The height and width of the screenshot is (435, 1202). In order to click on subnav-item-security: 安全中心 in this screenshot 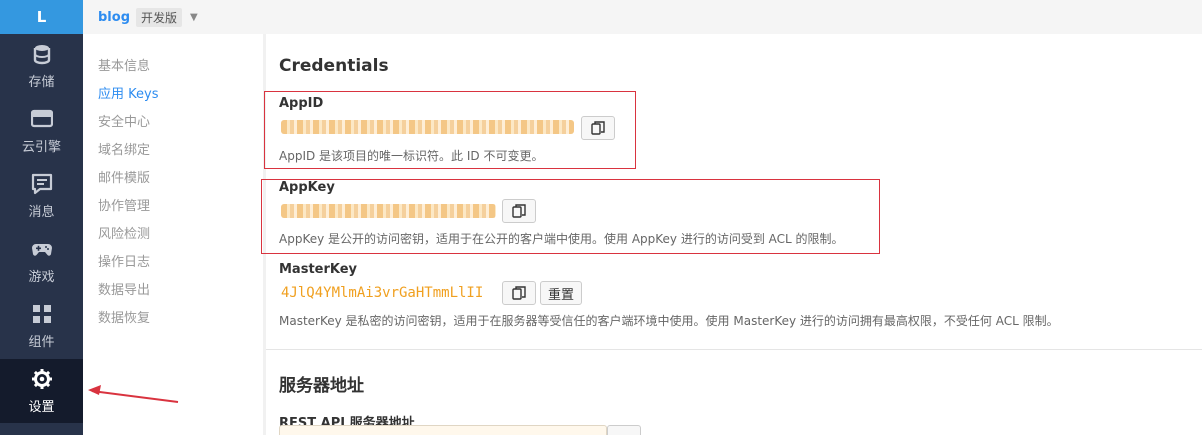, I will do `click(124, 120)`.